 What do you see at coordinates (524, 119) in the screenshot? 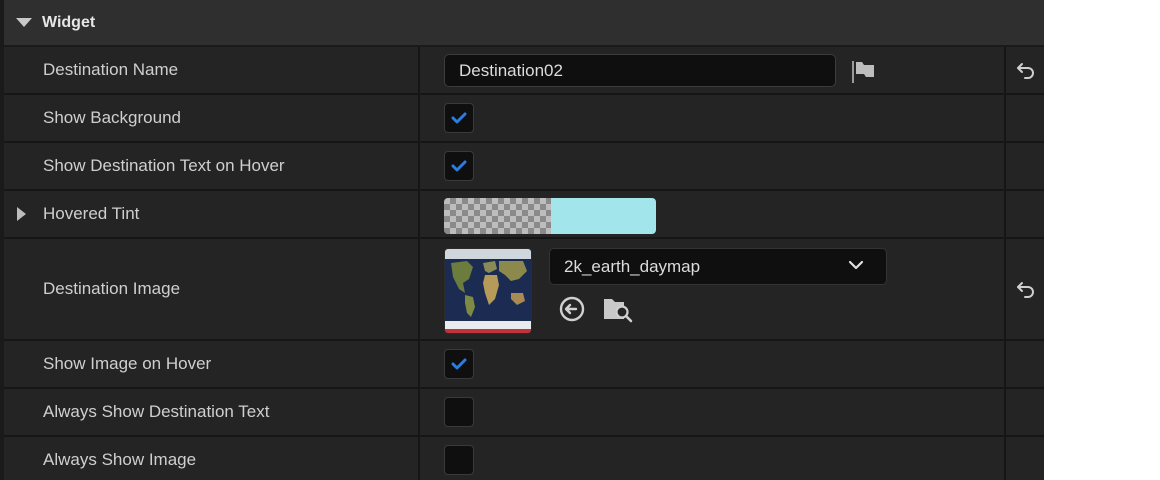
I see `property-row-show-background: Show Background` at bounding box center [524, 119].